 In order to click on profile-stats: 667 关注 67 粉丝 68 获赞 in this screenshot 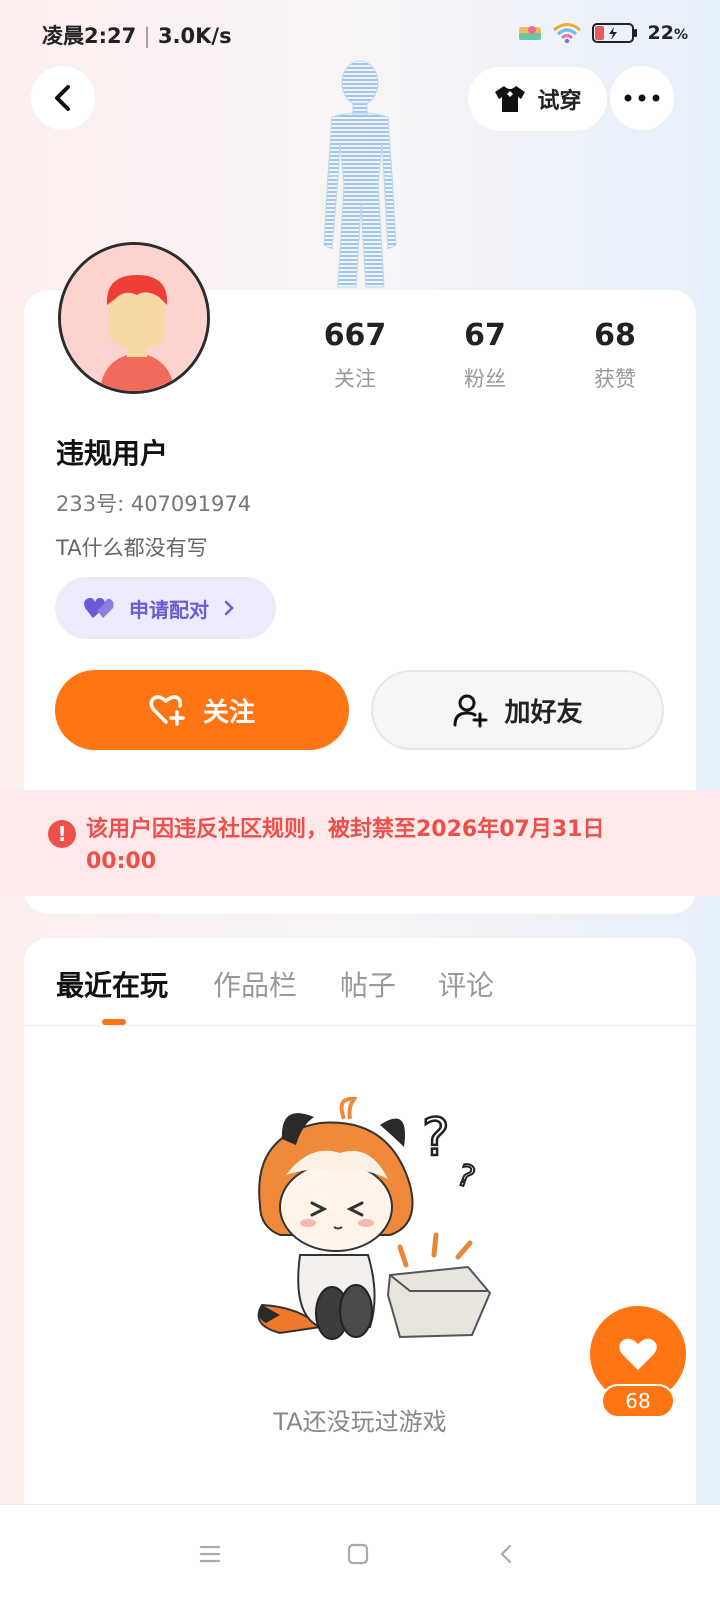, I will do `click(485, 355)`.